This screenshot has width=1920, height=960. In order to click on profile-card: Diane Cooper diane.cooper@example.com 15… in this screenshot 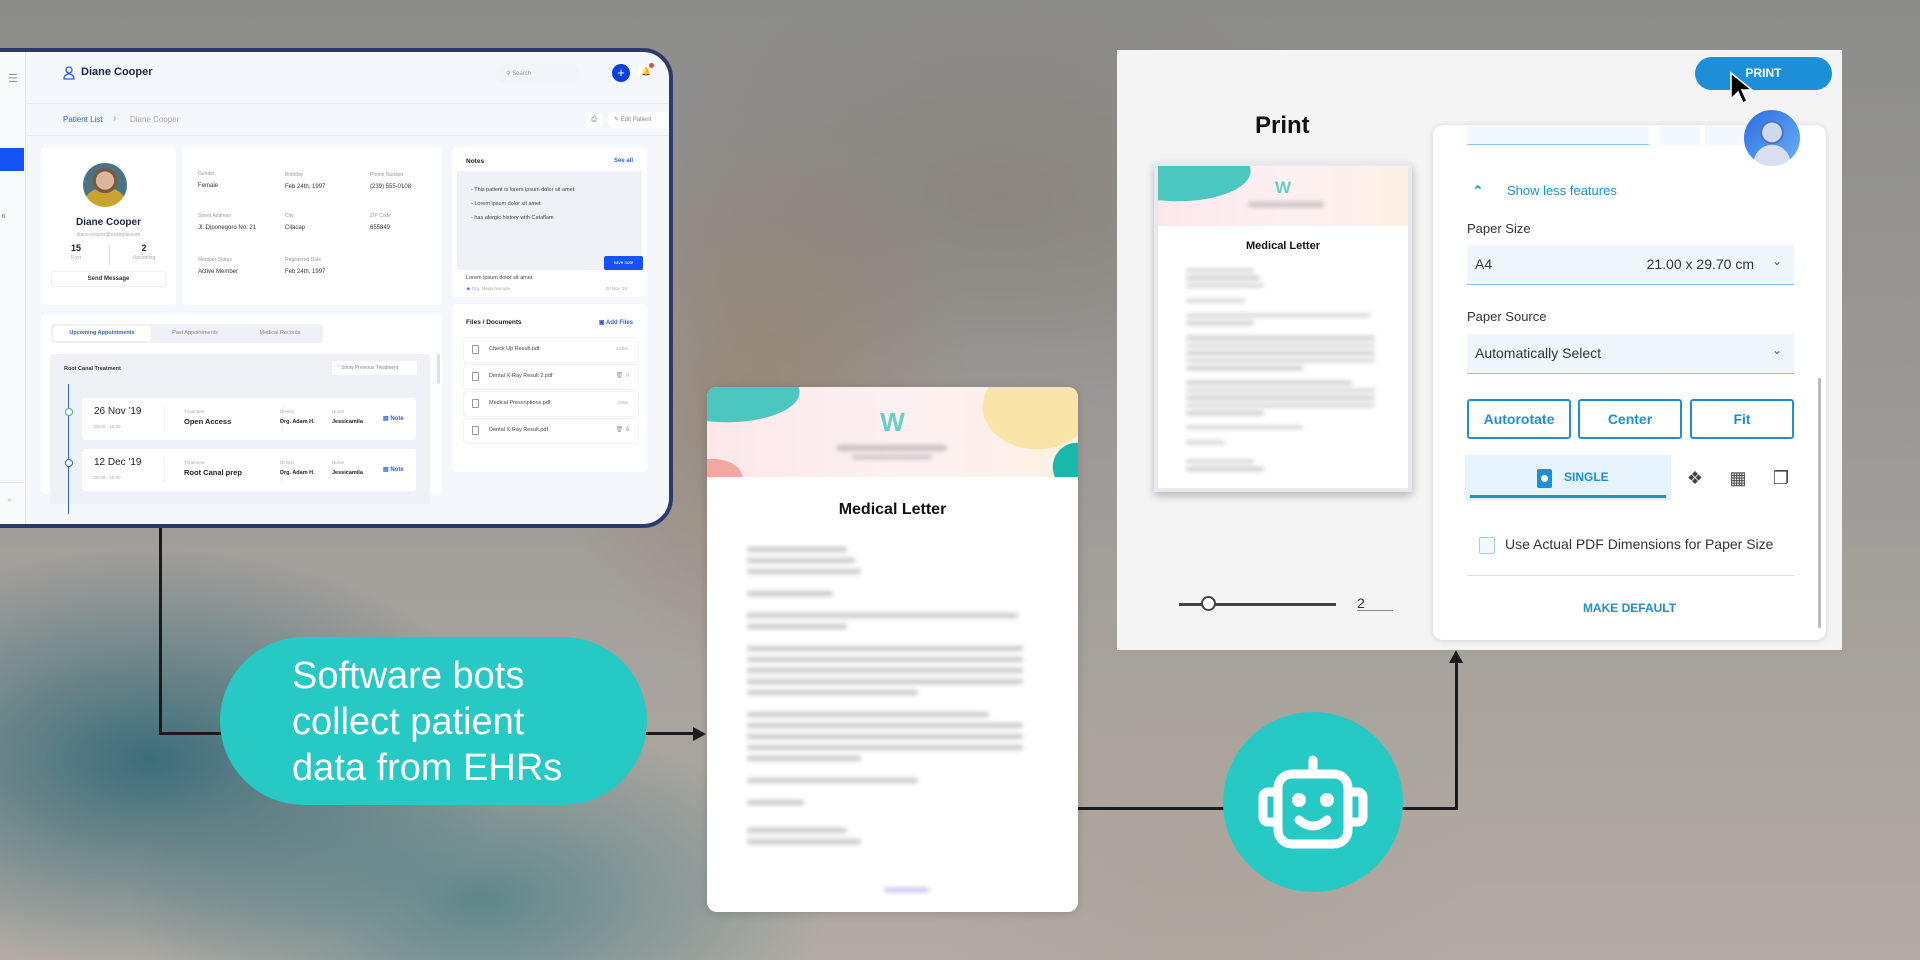, I will do `click(108, 226)`.